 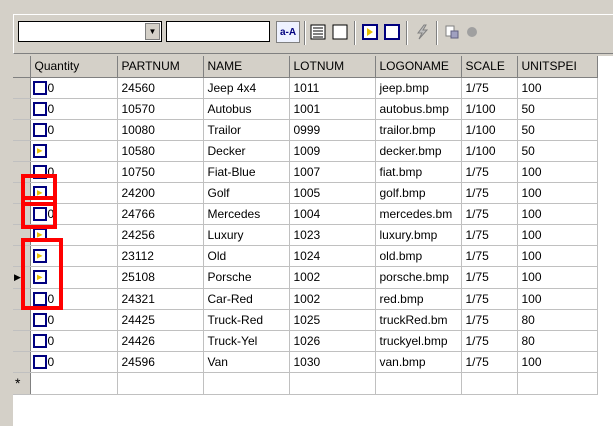 I want to click on table-row: 0 24596 Van 1030 van.bmp 1/75 100, so click(x=305, y=362).